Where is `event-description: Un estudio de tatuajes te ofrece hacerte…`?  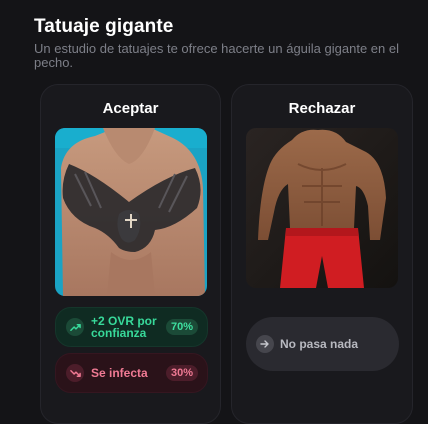 event-description: Un estudio de tatuajes te ofrece hacerte… is located at coordinates (216, 55).